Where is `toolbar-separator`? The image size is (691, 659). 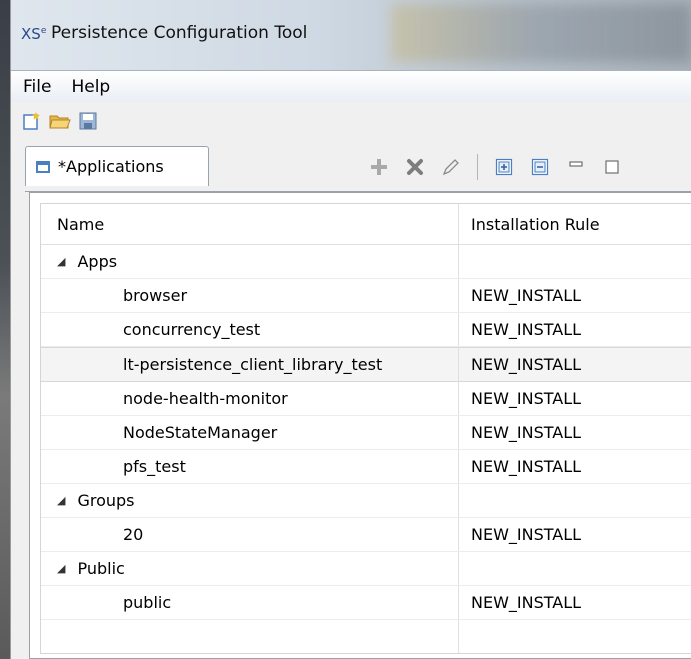
toolbar-separator is located at coordinates (477, 167).